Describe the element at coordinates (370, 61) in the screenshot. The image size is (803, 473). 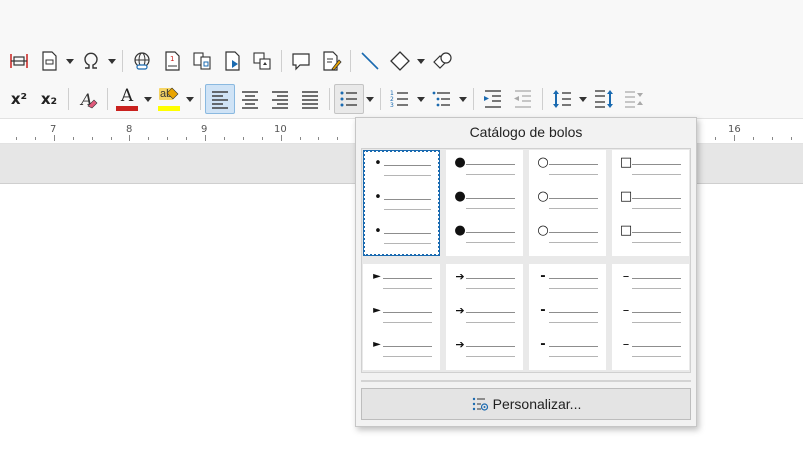
I see `line-icon` at that location.